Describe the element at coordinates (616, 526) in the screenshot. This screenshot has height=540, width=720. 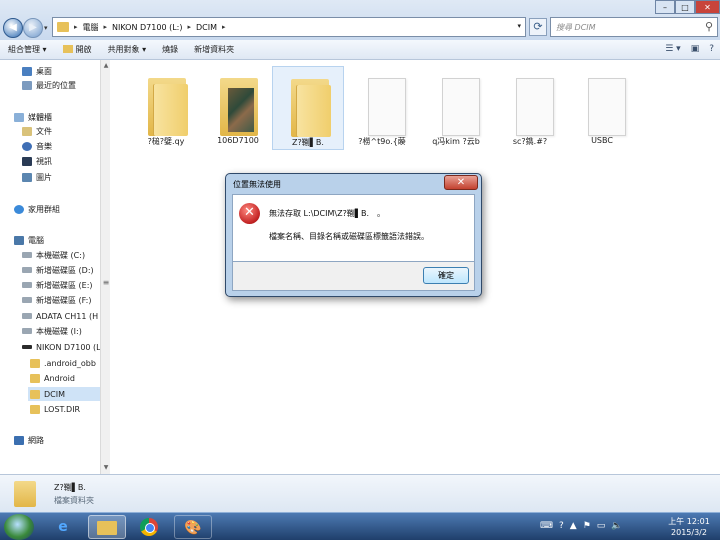
I see `volume-icon: 🔈` at that location.